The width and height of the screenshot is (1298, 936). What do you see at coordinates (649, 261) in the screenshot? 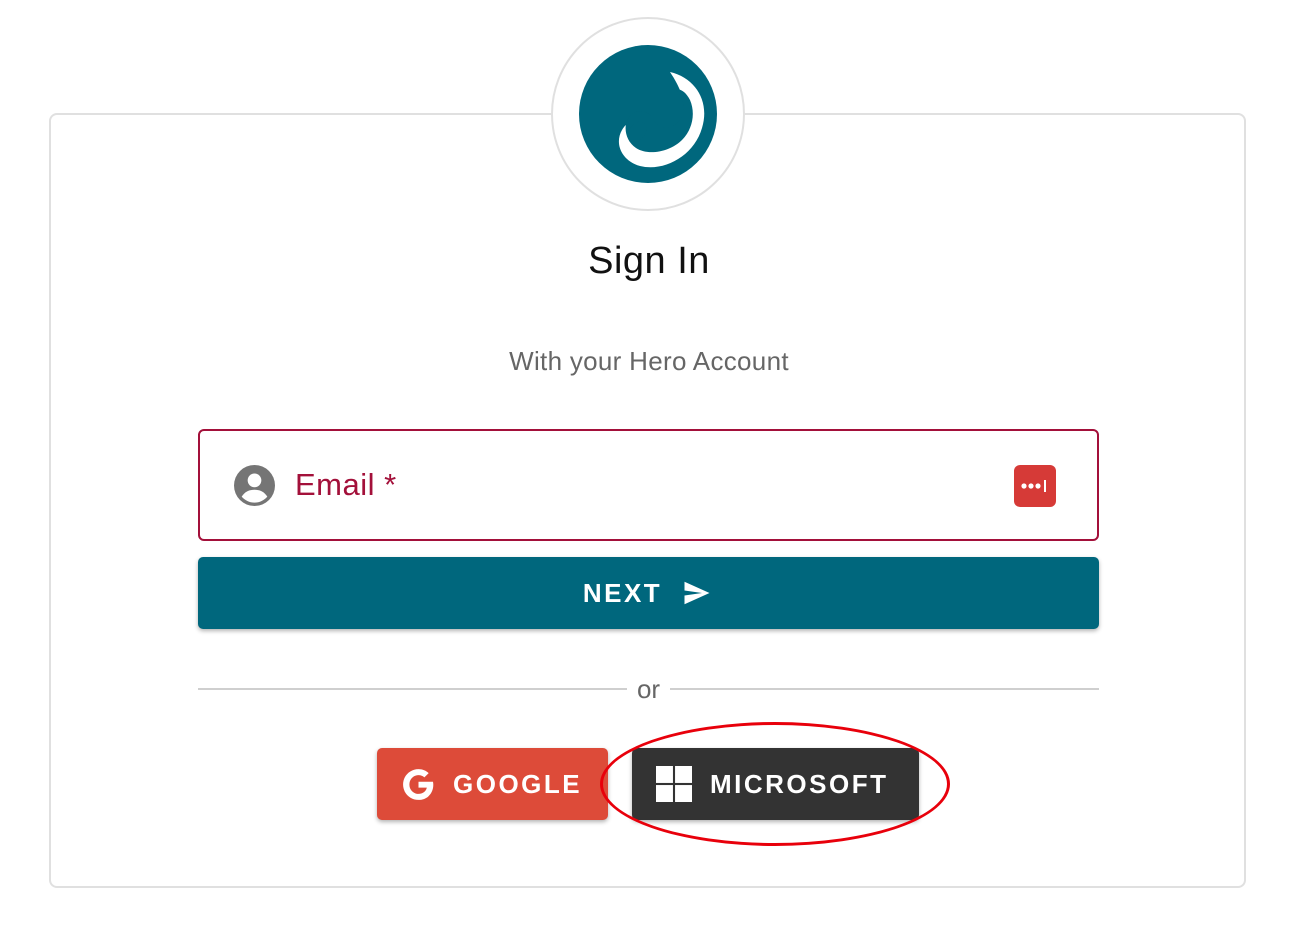
I see `page-title: Sign In` at bounding box center [649, 261].